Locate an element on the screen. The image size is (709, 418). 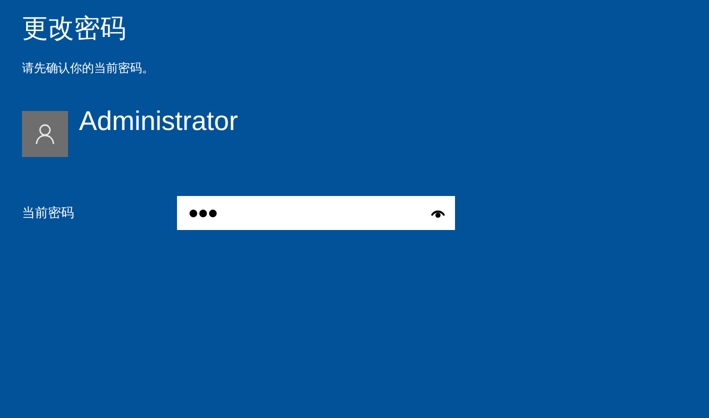
eye-icon is located at coordinates (438, 213).